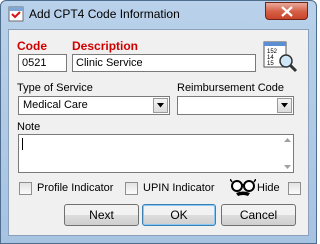 This screenshot has height=244, width=320. What do you see at coordinates (131, 188) in the screenshot?
I see `upin-indicator-checkbox` at bounding box center [131, 188].